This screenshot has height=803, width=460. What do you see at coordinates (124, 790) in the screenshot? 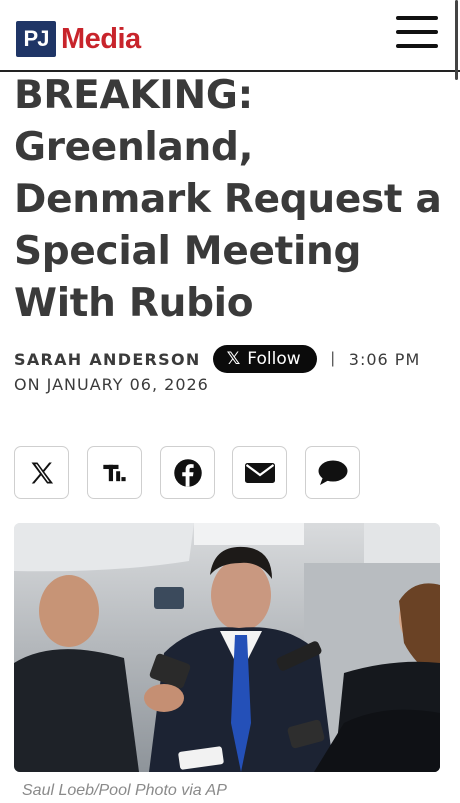
I see `photo-caption: Saul Loeb/Pool Photo via AP` at bounding box center [124, 790].